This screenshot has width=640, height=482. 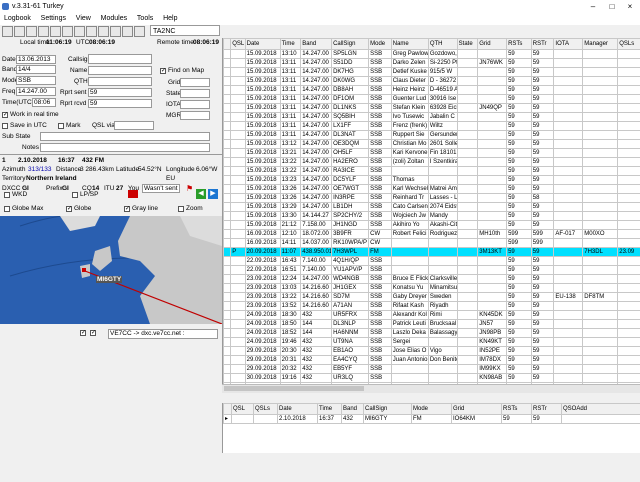 What do you see at coordinates (127, 31) in the screenshot?
I see `settings-icon` at bounding box center [127, 31].